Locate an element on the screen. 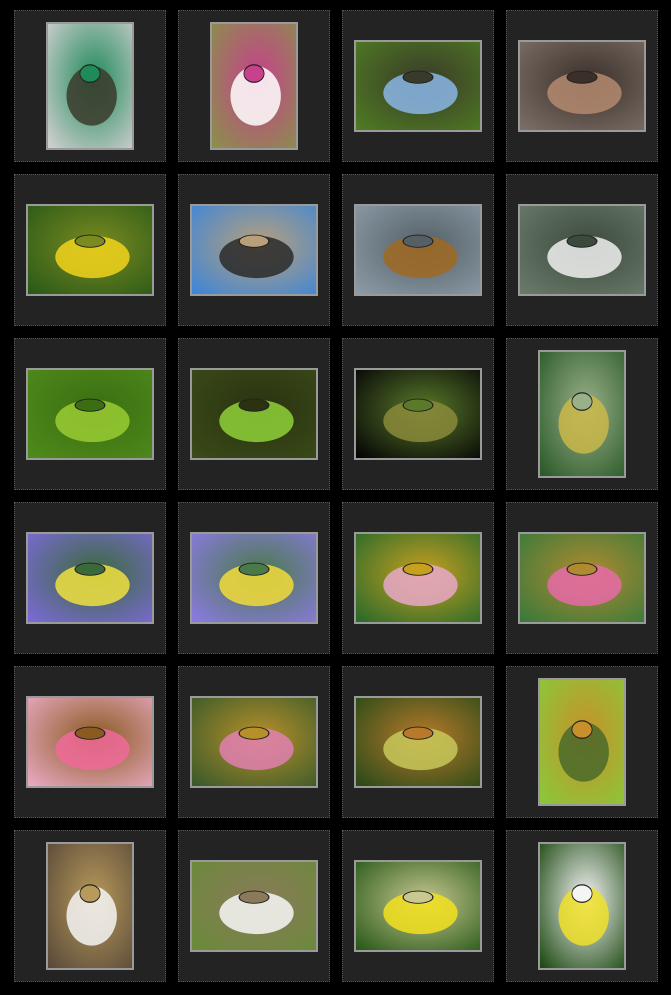  thumbnail-longhorn-beetle-blue-sky is located at coordinates (254, 250).